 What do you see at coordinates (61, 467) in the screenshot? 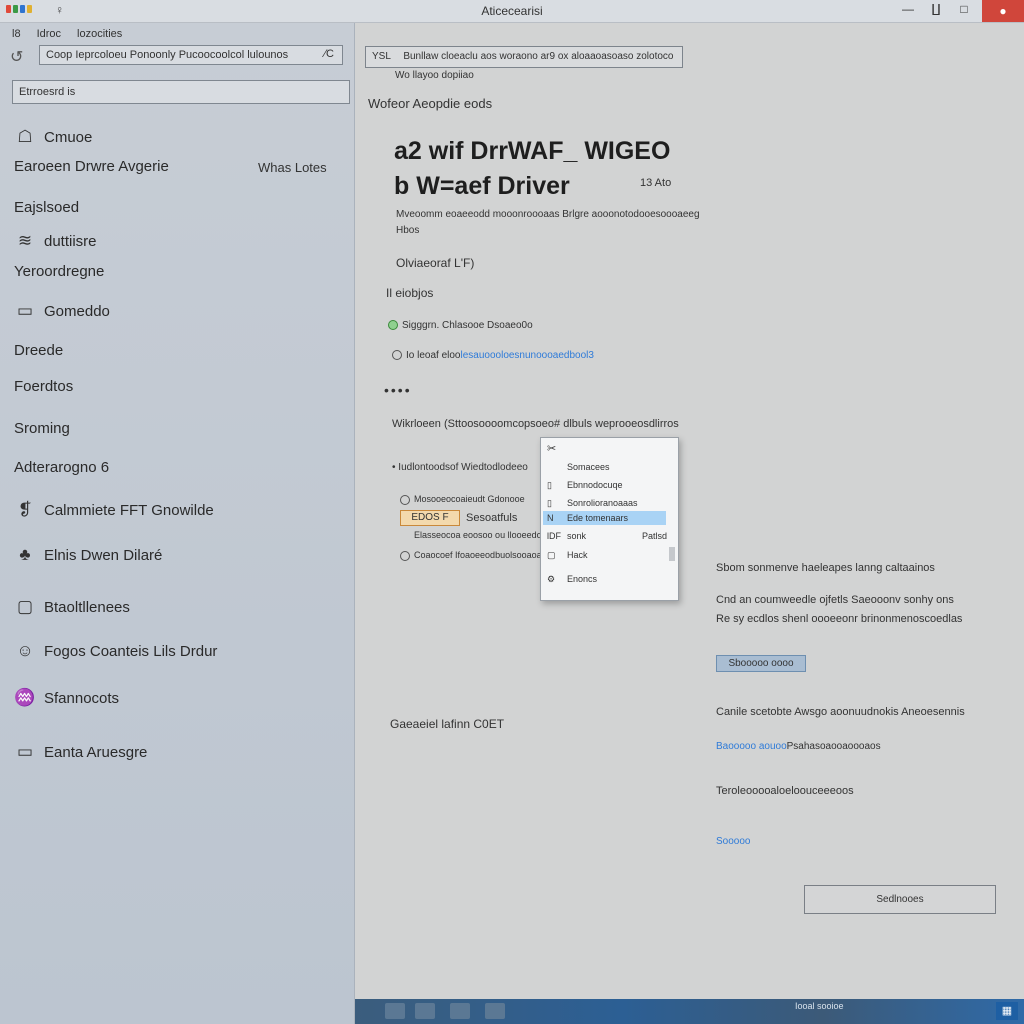
I see `sidebar-item: Adterarogno 6` at bounding box center [61, 467].